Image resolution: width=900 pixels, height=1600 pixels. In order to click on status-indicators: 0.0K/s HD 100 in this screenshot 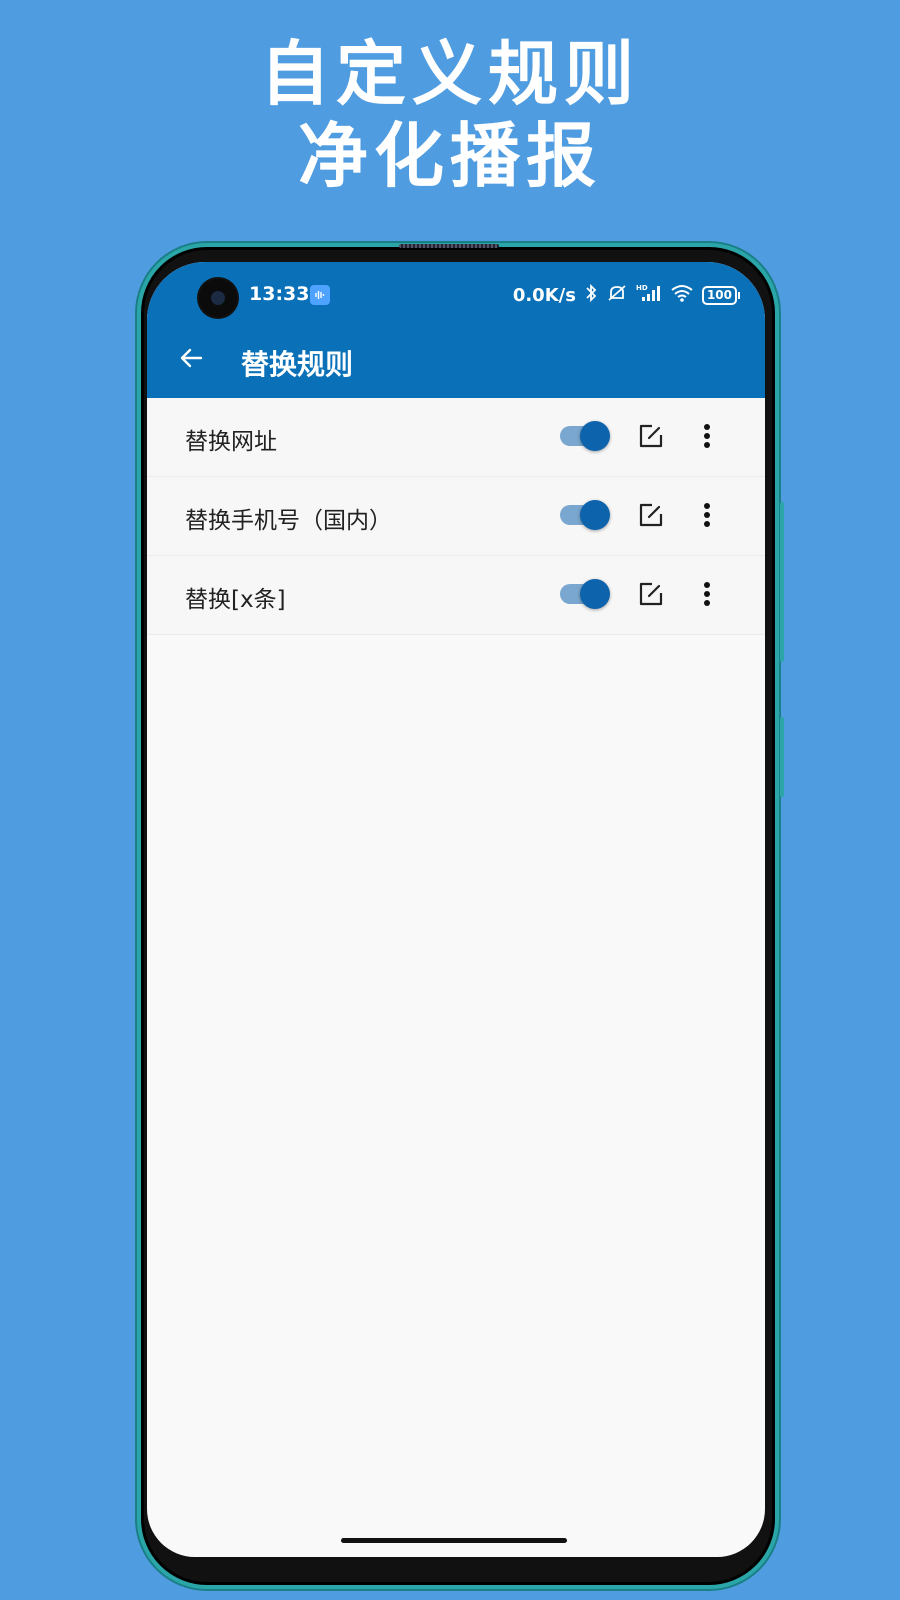, I will do `click(626, 295)`.